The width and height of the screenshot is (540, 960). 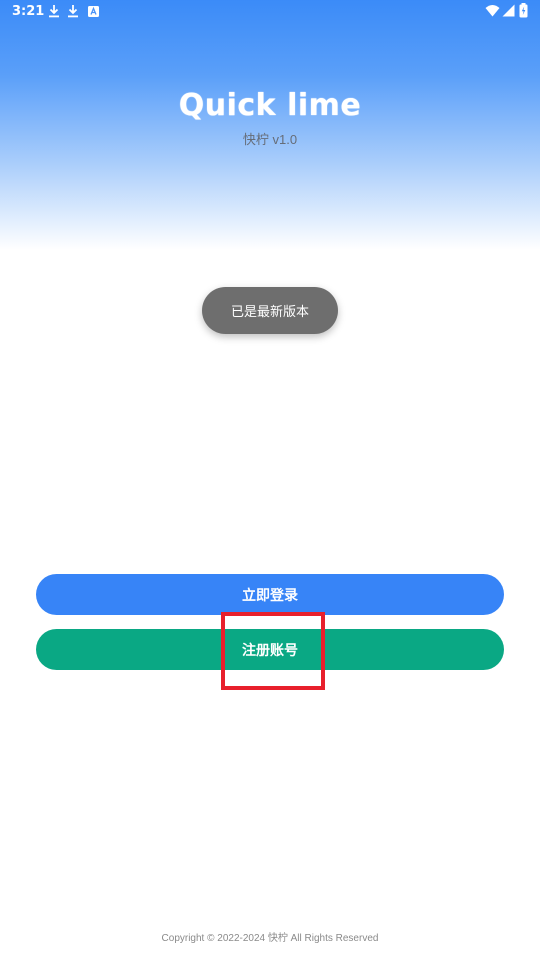 I want to click on status-time: 3:21, so click(x=28, y=11).